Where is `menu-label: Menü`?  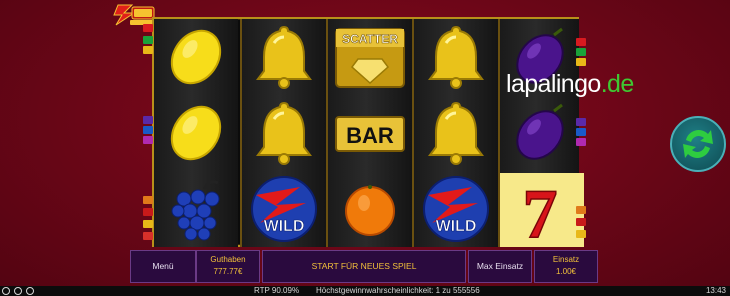 menu-label: Menü is located at coordinates (163, 266).